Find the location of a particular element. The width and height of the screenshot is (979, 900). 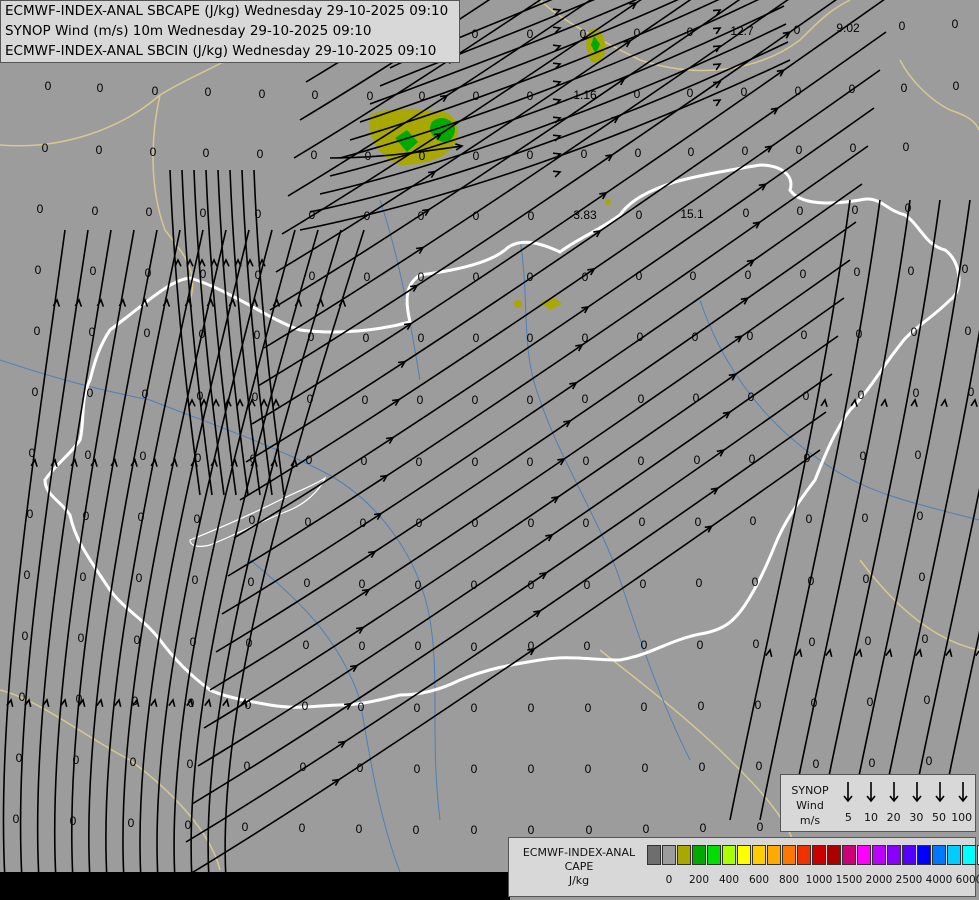

synop-legend-unit: m/s is located at coordinates (810, 820).